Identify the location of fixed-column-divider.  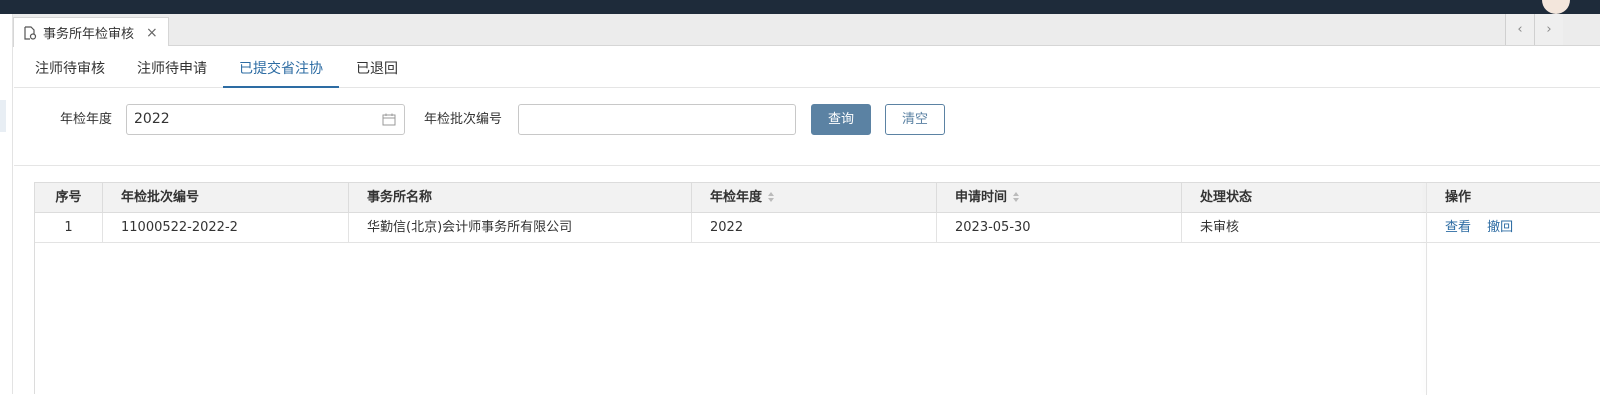
(1426, 289).